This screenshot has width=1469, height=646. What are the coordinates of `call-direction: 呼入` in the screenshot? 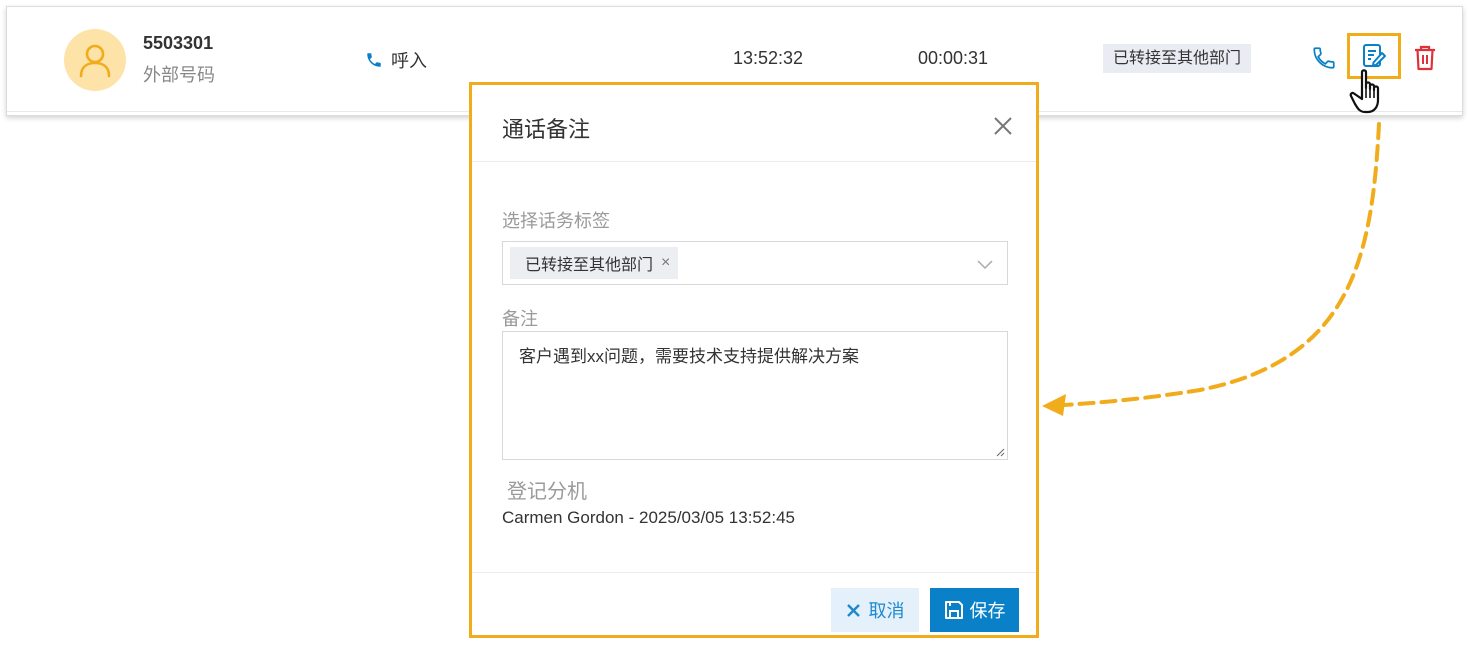 It's located at (396, 60).